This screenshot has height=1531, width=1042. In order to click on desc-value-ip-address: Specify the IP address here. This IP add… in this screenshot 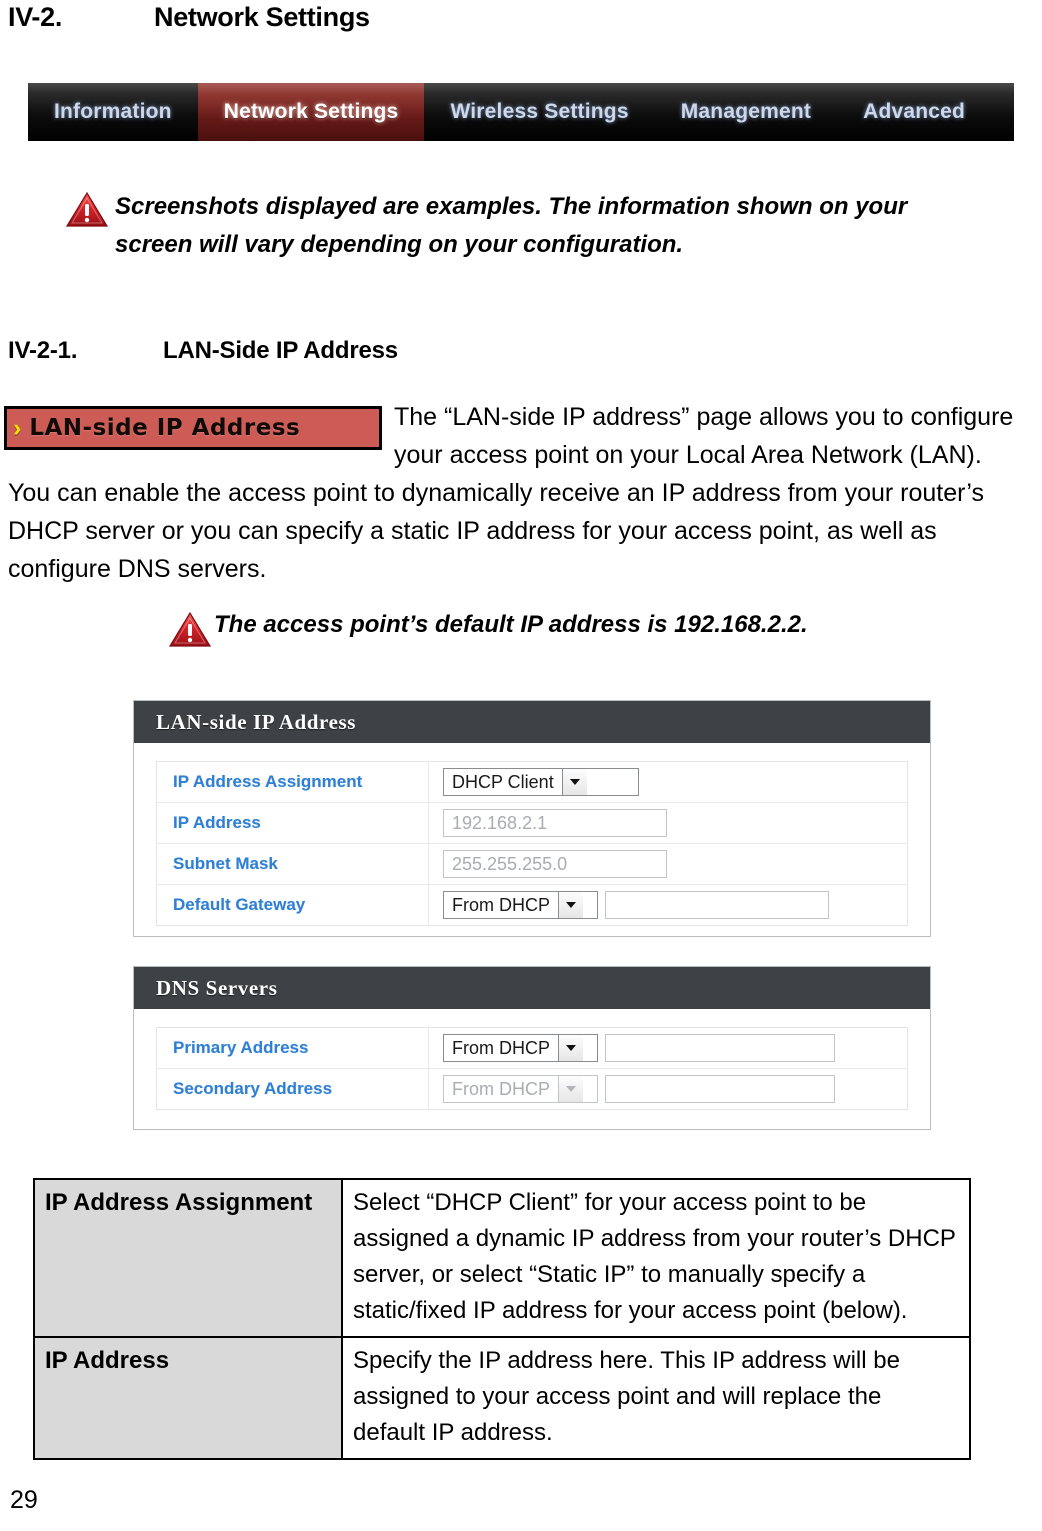, I will do `click(656, 1398)`.